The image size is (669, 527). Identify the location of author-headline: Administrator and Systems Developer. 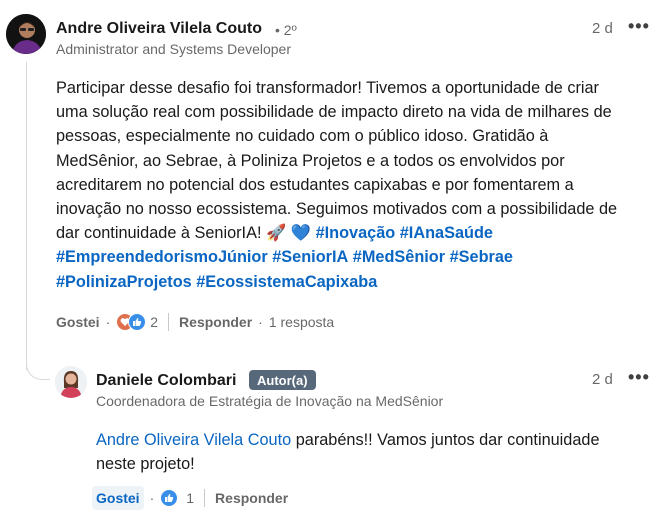
(173, 49).